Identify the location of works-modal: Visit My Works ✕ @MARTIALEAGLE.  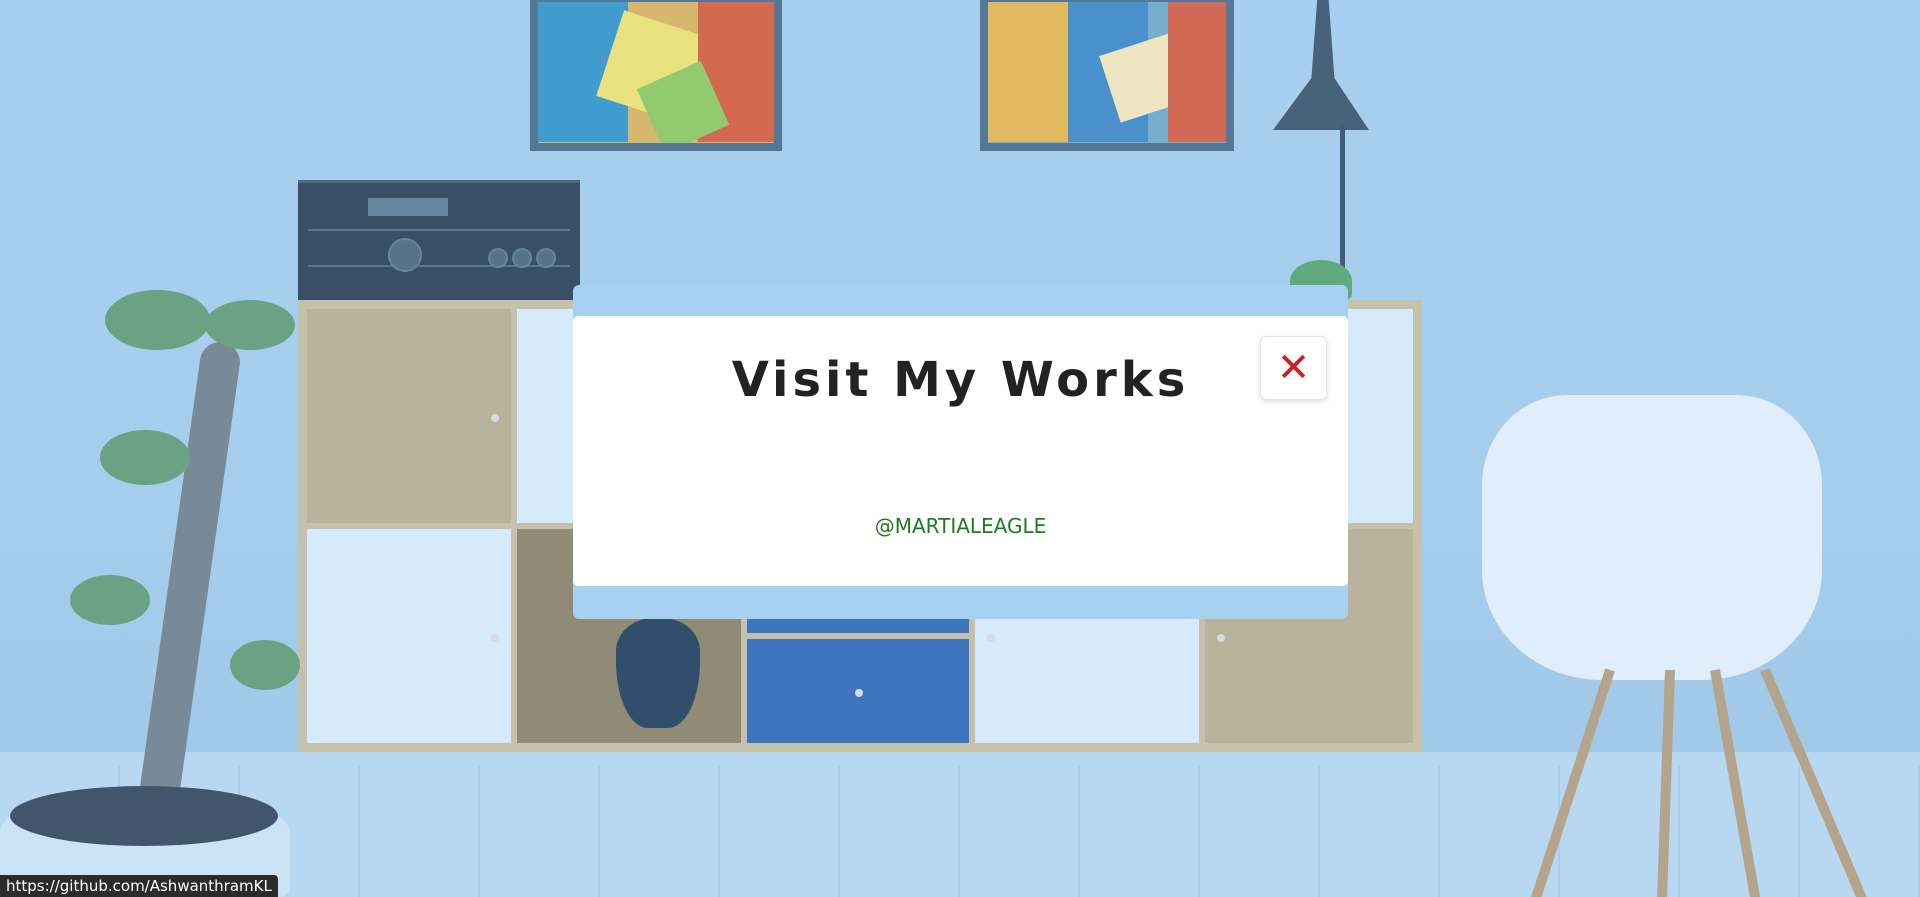
(960, 451).